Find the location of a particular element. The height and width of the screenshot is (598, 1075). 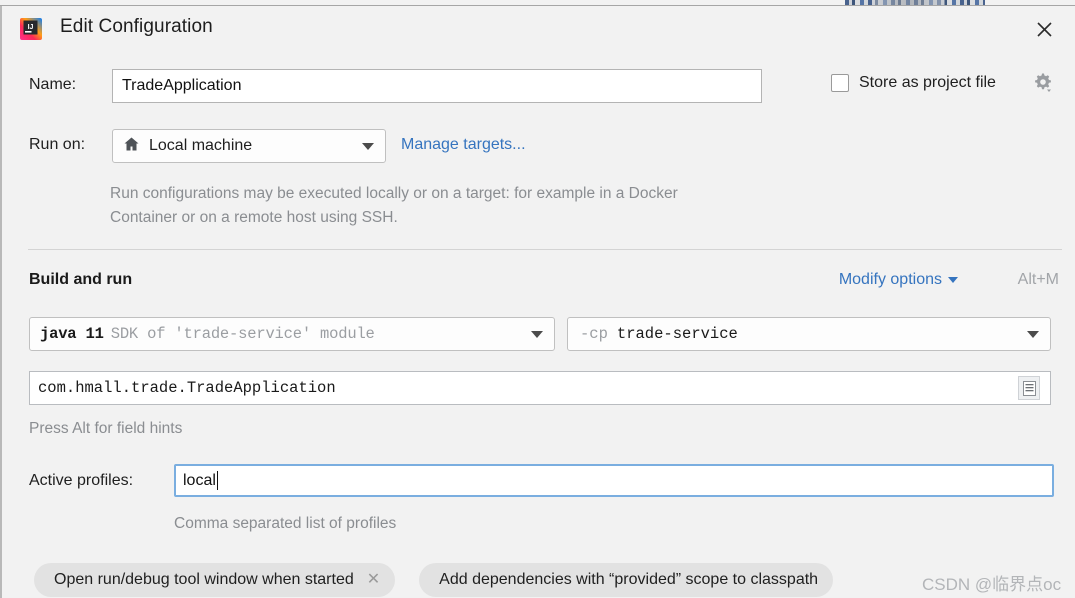

store-as-project-file-row: Store as project file is located at coordinates (913, 83).